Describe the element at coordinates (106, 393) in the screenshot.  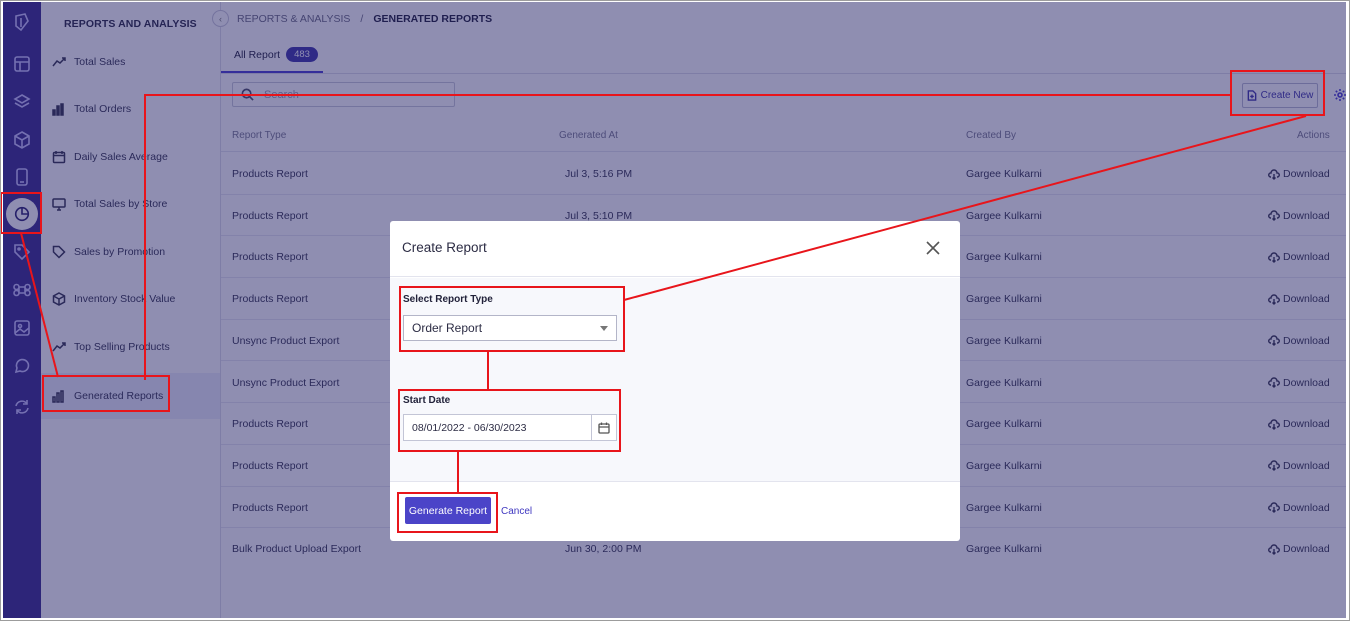
I see `annotation-box-generated-reports` at that location.